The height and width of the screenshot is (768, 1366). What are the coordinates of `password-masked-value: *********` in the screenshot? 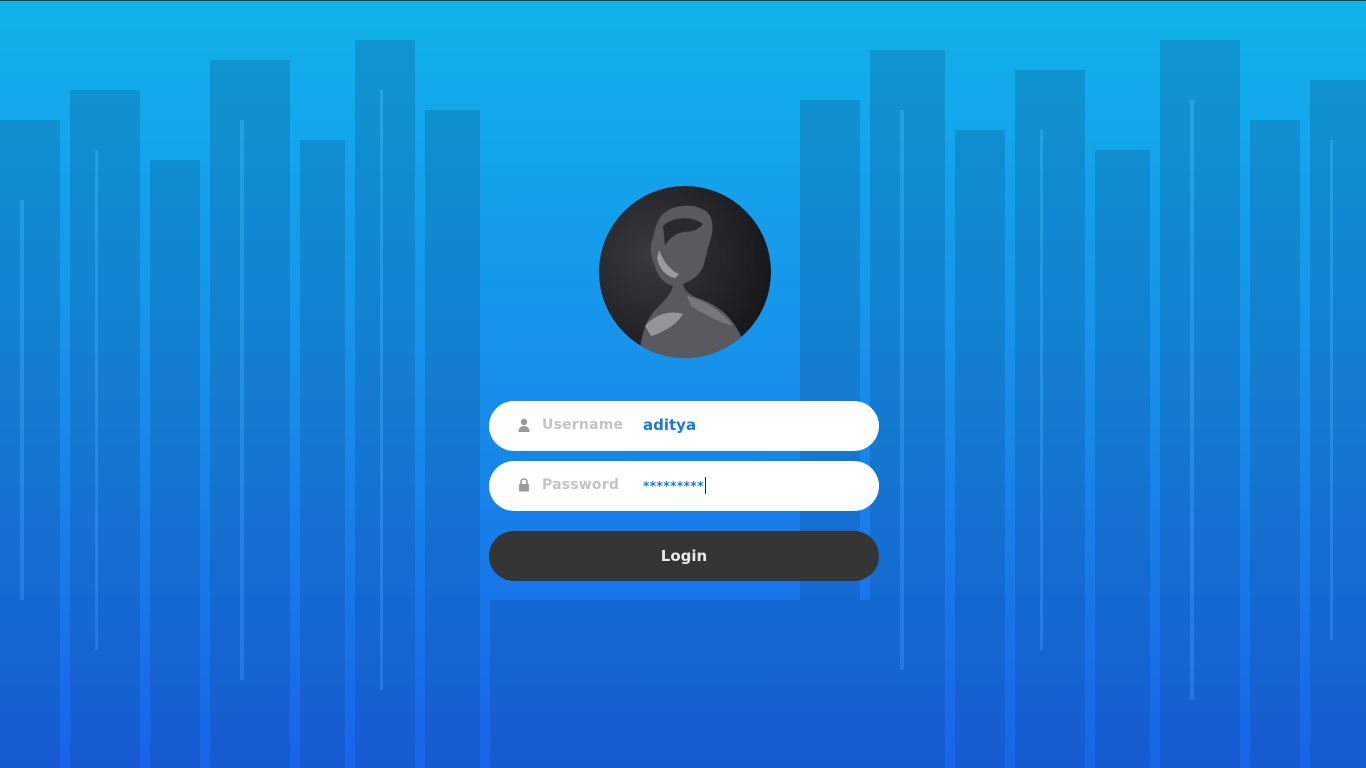 It's located at (673, 486).